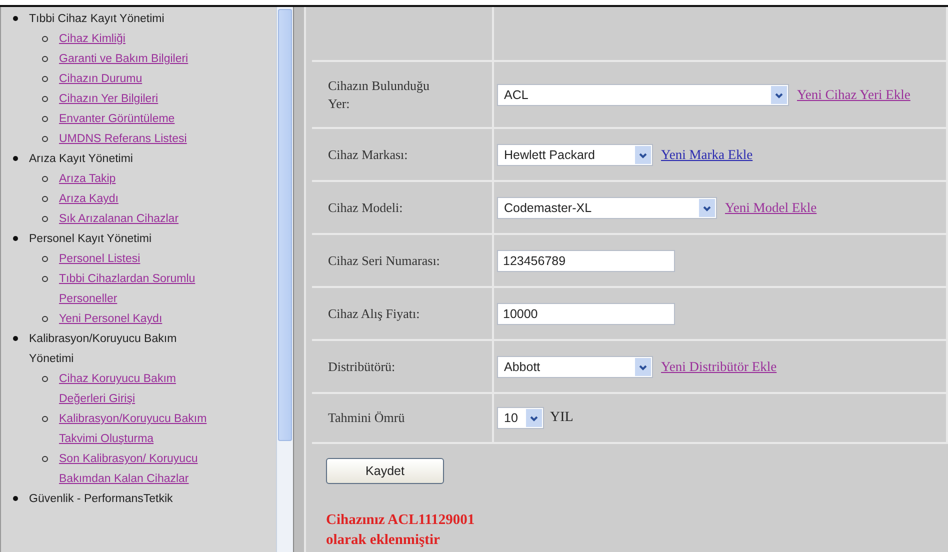 The height and width of the screenshot is (552, 948). What do you see at coordinates (368, 155) in the screenshot?
I see `field-label: Cihaz Markası:` at bounding box center [368, 155].